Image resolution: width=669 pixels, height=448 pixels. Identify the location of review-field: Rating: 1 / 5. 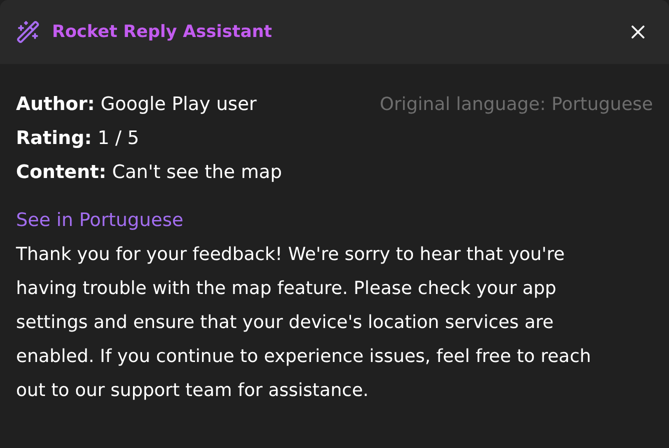
(149, 139).